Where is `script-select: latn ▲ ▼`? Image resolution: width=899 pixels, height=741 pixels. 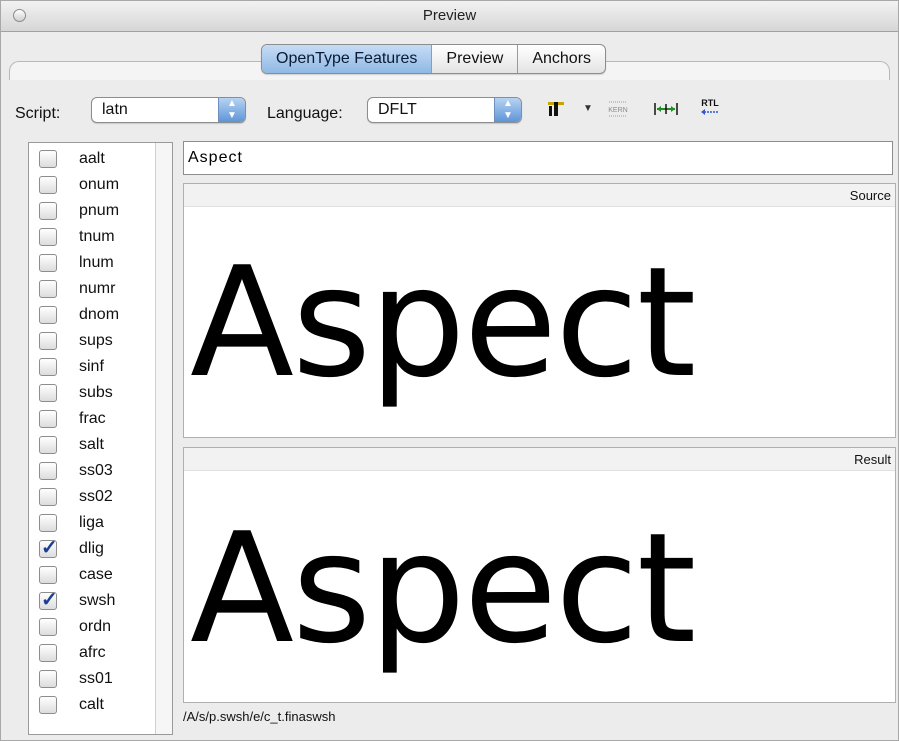
script-select: latn ▲ ▼ is located at coordinates (168, 110).